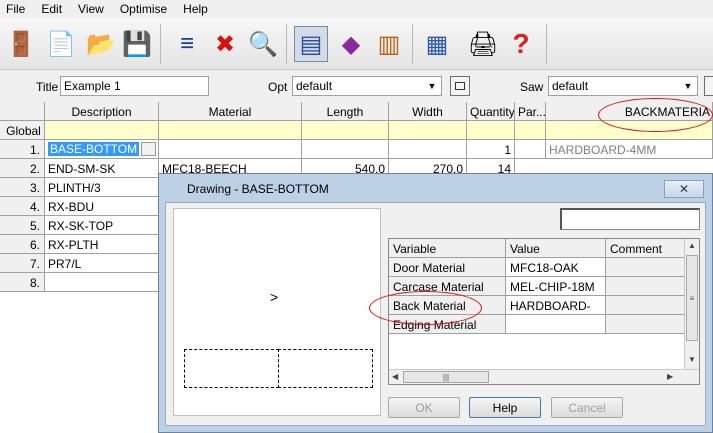 The height and width of the screenshot is (433, 713). I want to click on opt-select: default ▼, so click(367, 86).